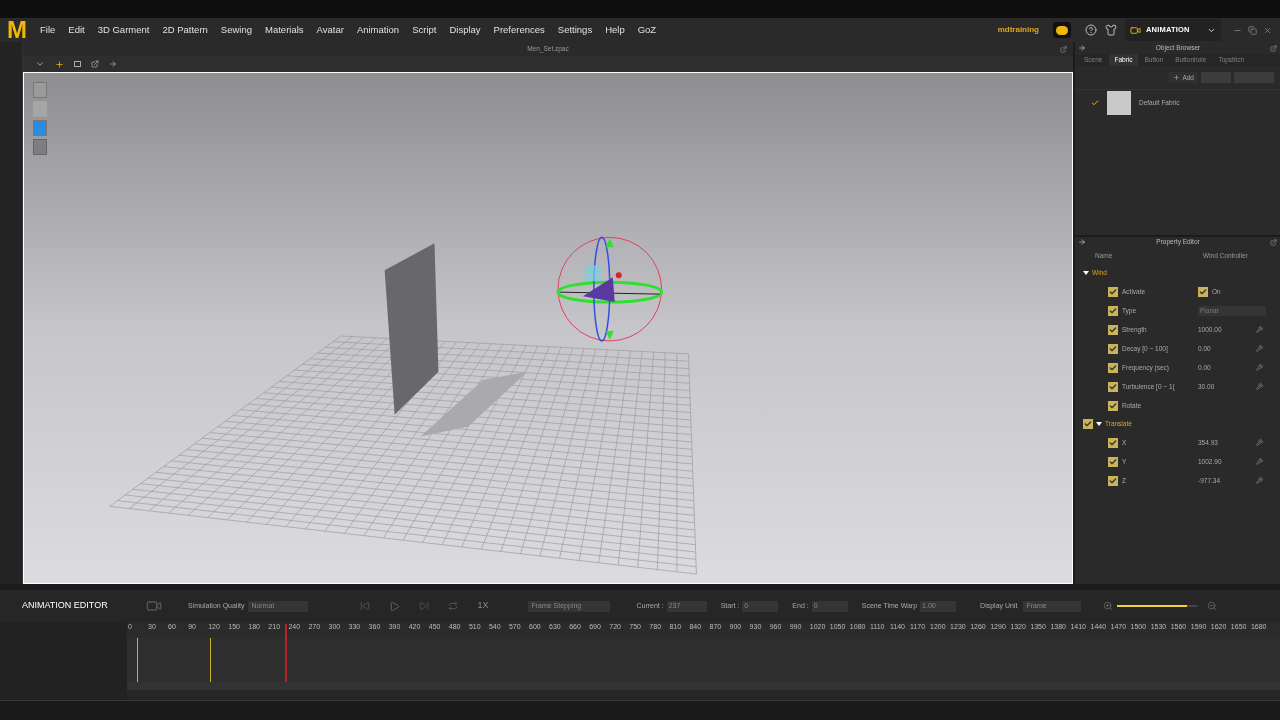 The image size is (1280, 720). Describe the element at coordinates (1108, 606) in the screenshot. I see `zoom-in-icon` at that location.